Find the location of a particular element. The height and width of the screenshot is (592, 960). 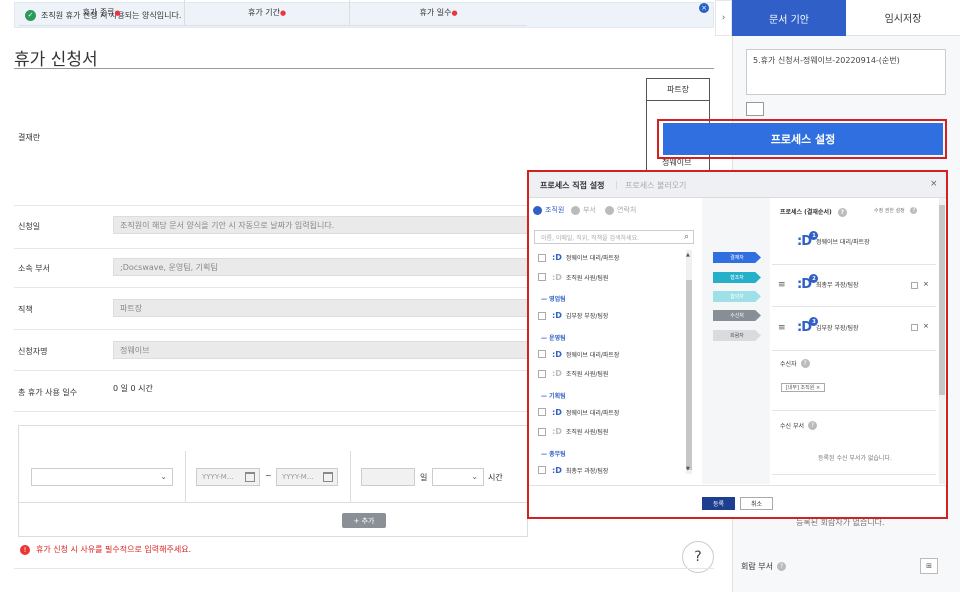

list-scrollbar-thumb is located at coordinates (689, 375).